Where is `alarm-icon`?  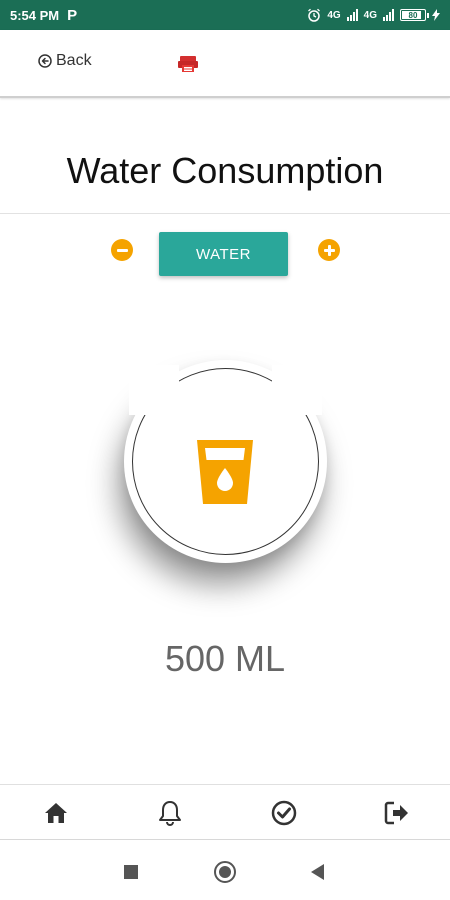 alarm-icon is located at coordinates (314, 15).